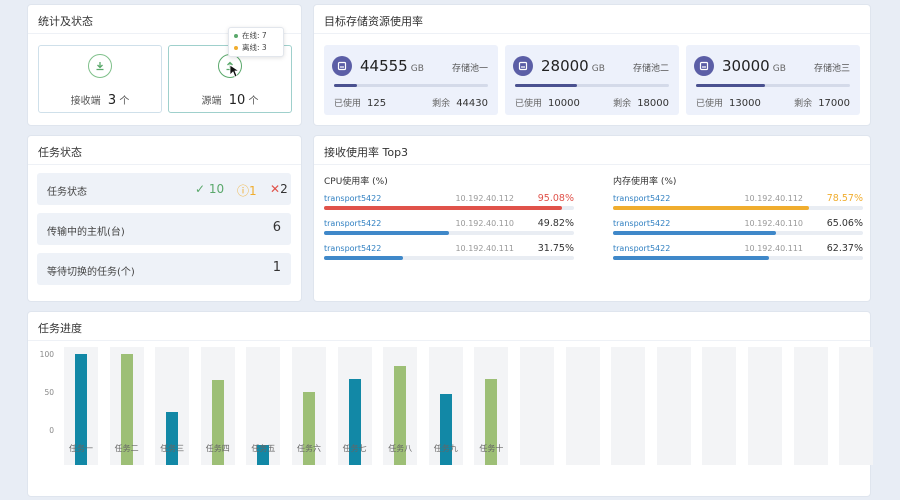  Describe the element at coordinates (124, 101) in the screenshot. I see `receiver-unit: 个` at that location.